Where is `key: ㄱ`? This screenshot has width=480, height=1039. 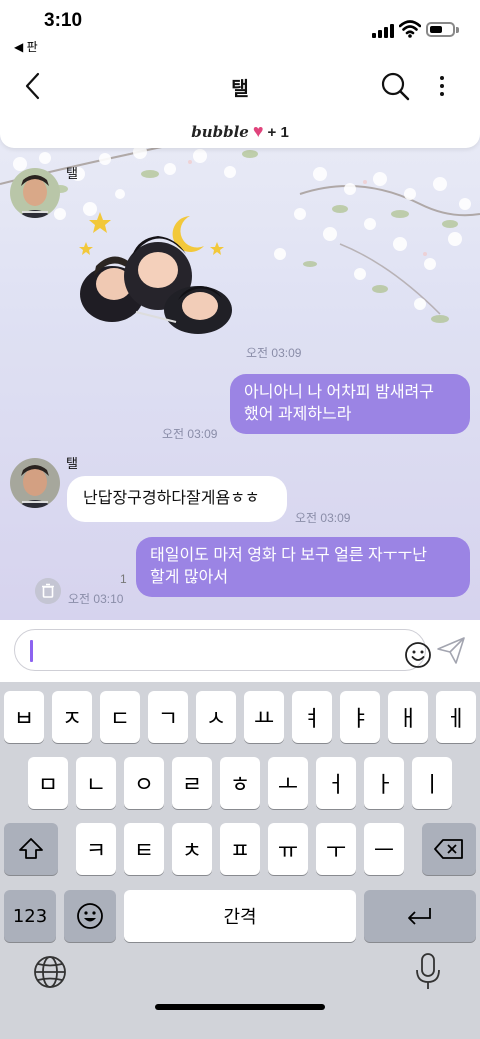 key: ㄱ is located at coordinates (168, 717).